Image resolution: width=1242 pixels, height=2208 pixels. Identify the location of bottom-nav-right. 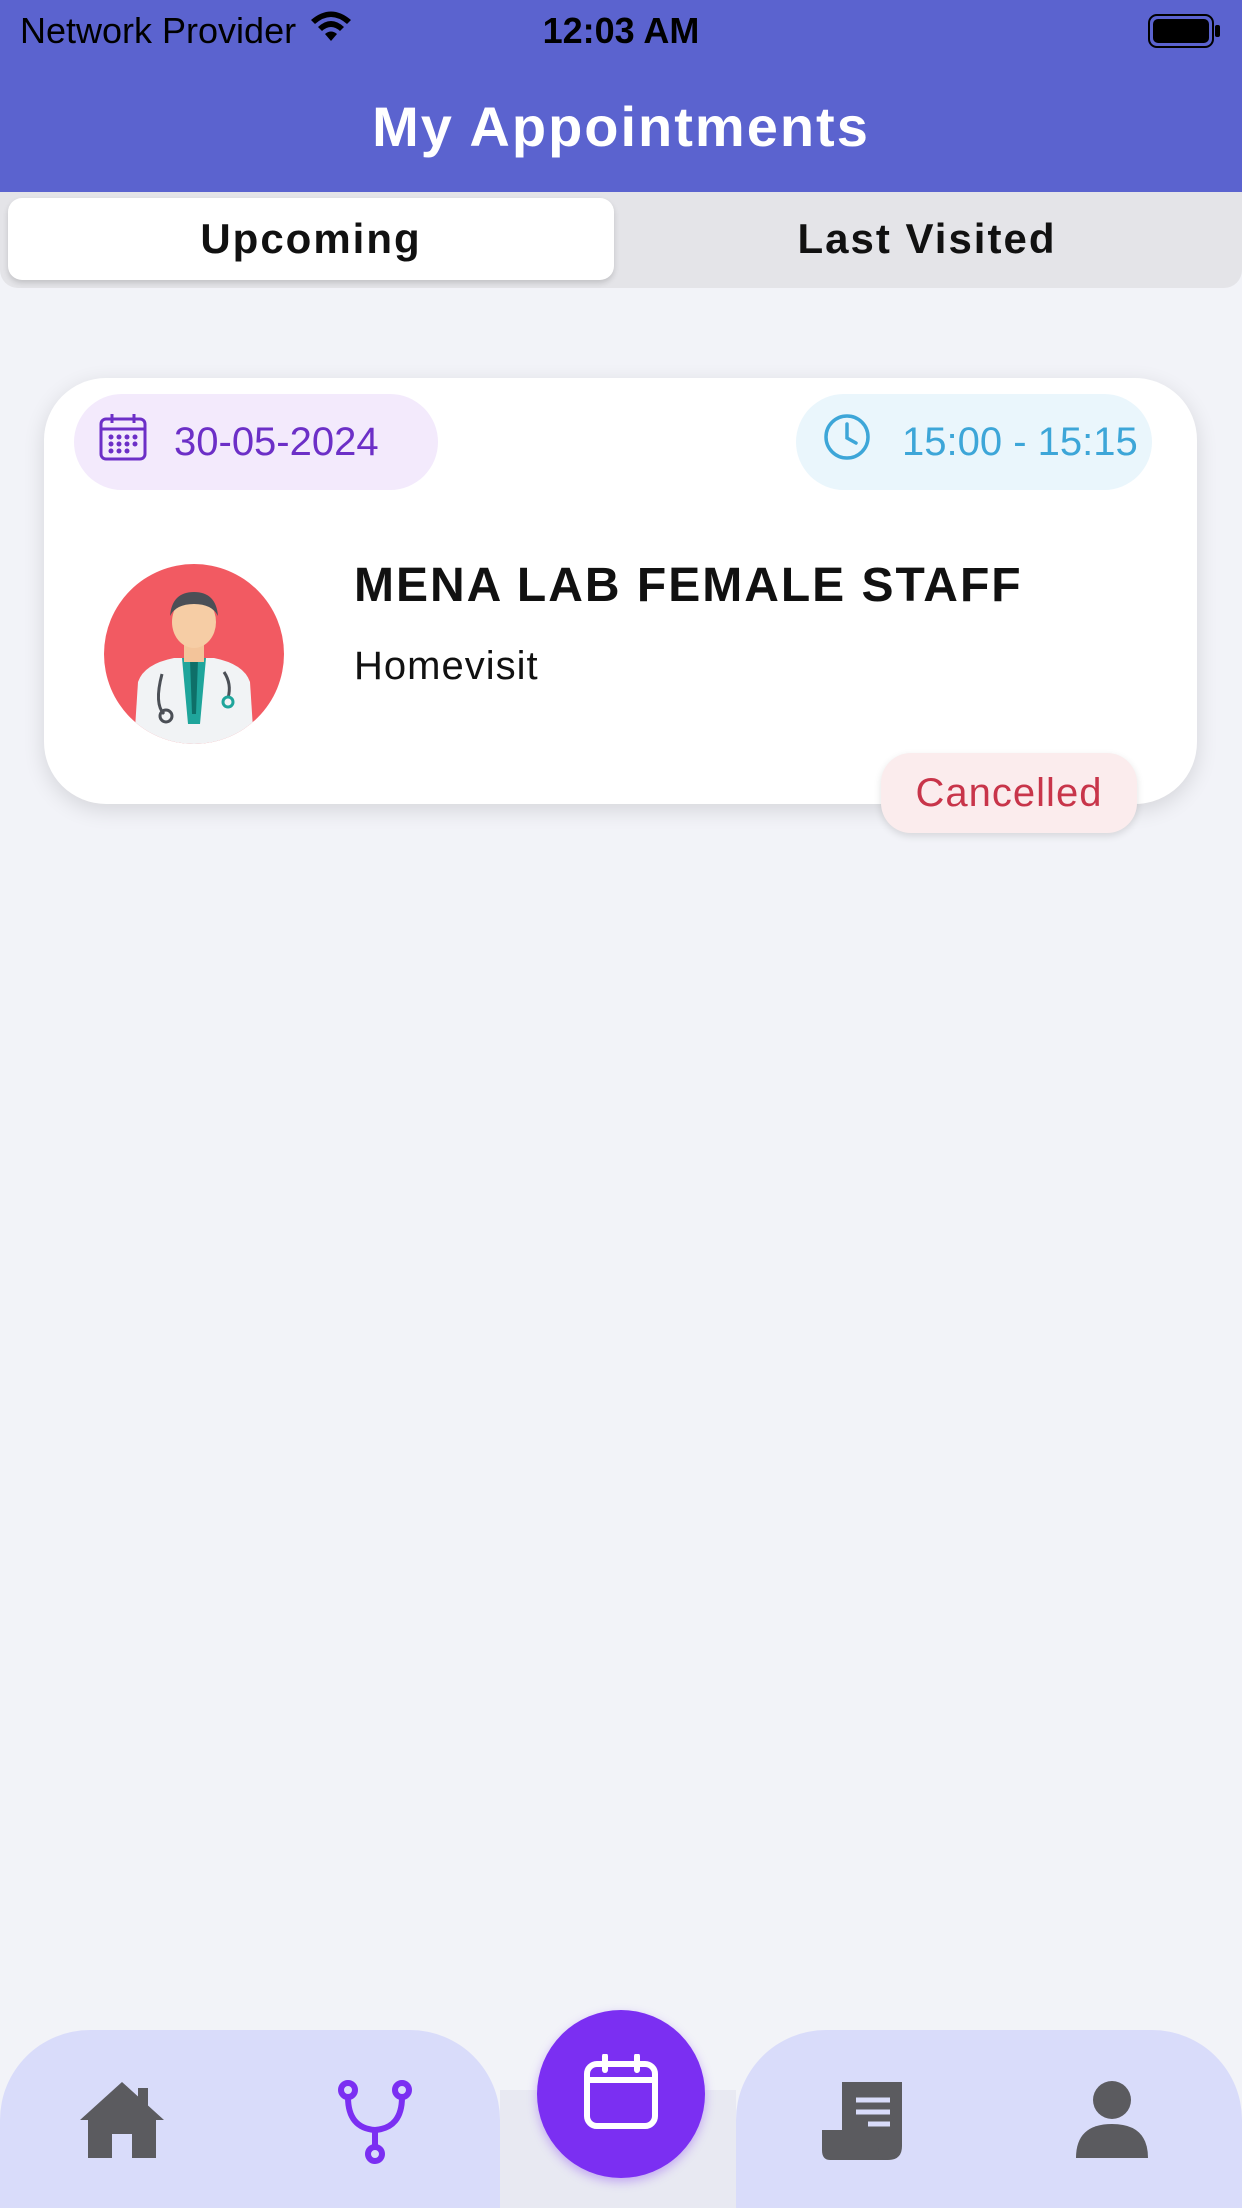
(989, 2119).